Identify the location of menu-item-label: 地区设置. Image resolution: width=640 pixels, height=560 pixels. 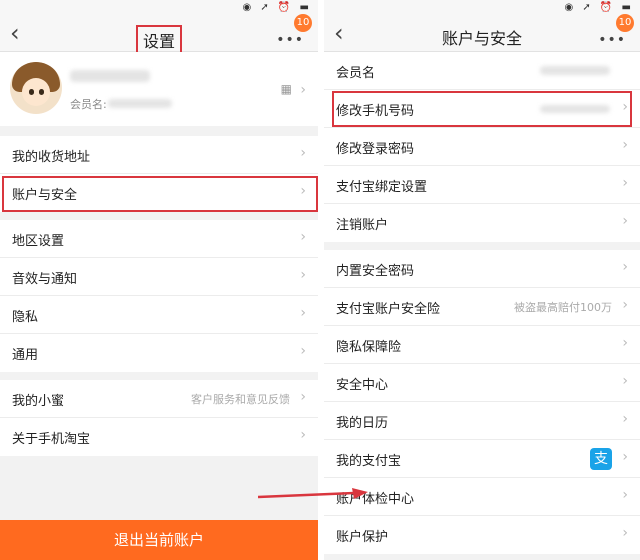
(38, 241).